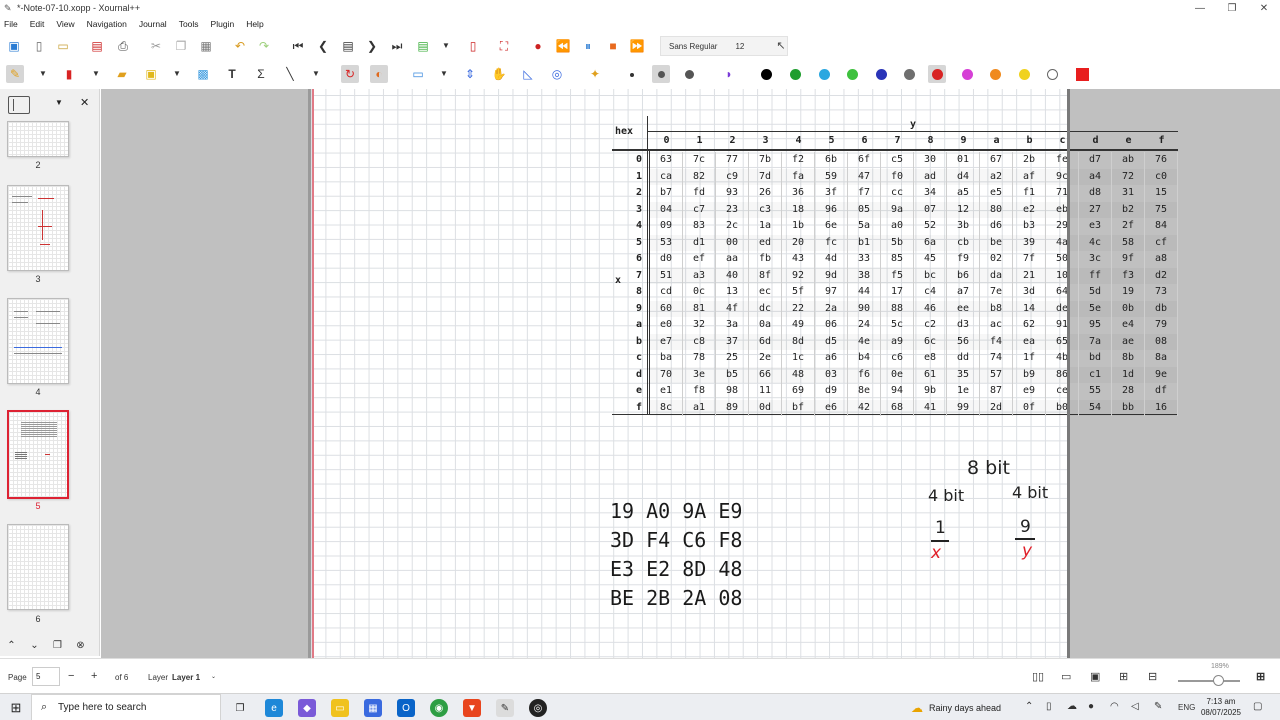 The width and height of the screenshot is (1280, 720). What do you see at coordinates (122, 74) in the screenshot?
I see `highlighter-tool-icon: ▰` at bounding box center [122, 74].